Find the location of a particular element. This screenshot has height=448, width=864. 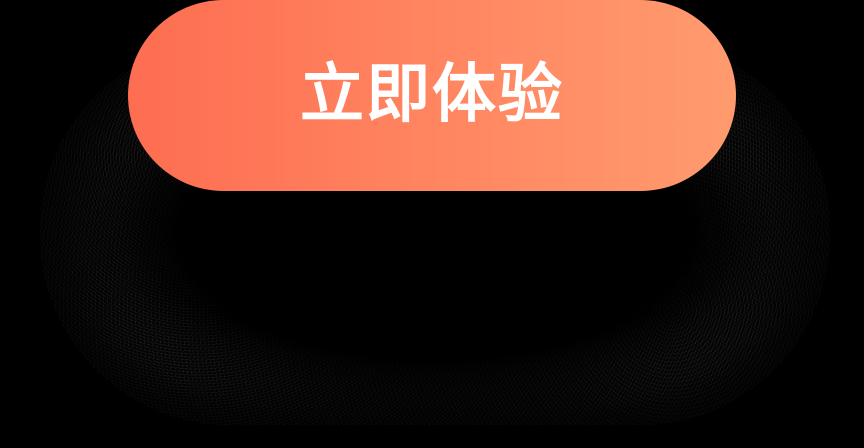

try-now-button-label: 立即体验 is located at coordinates (432, 94).